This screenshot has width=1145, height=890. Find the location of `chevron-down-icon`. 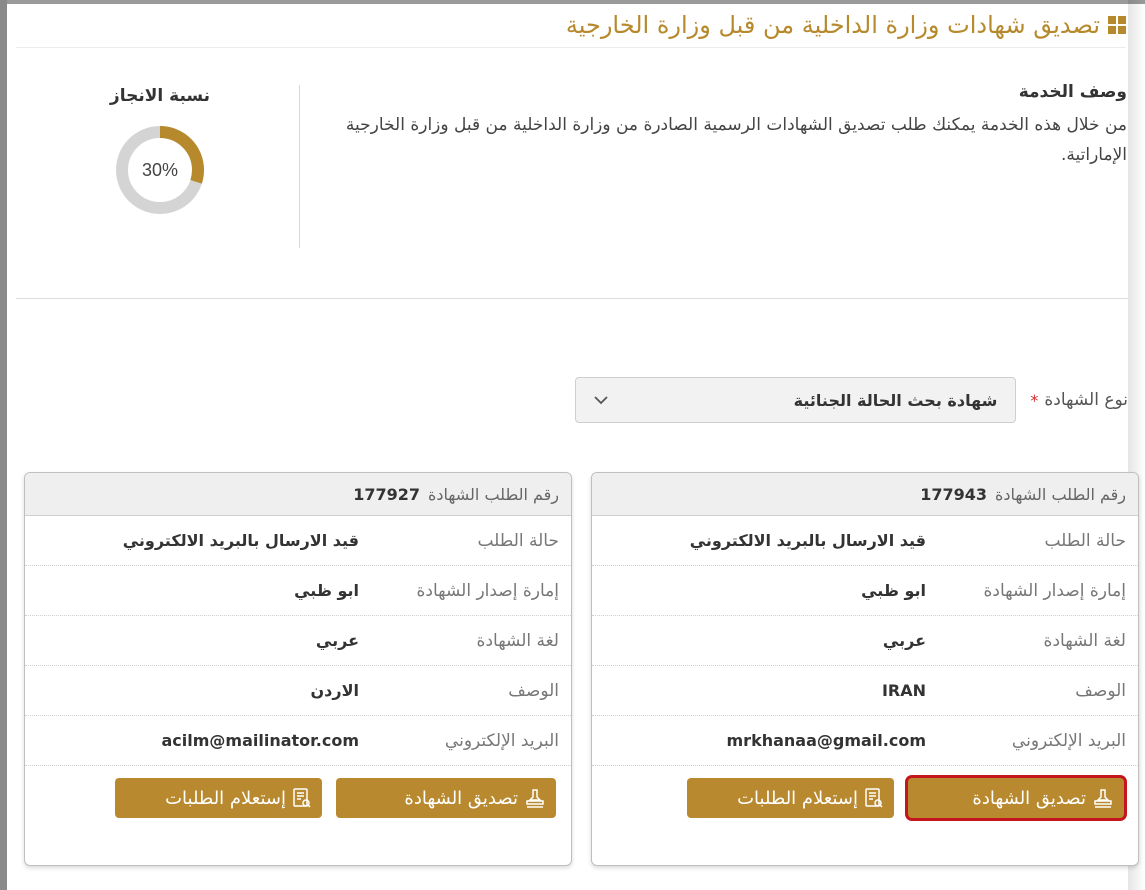

chevron-down-icon is located at coordinates (601, 400).